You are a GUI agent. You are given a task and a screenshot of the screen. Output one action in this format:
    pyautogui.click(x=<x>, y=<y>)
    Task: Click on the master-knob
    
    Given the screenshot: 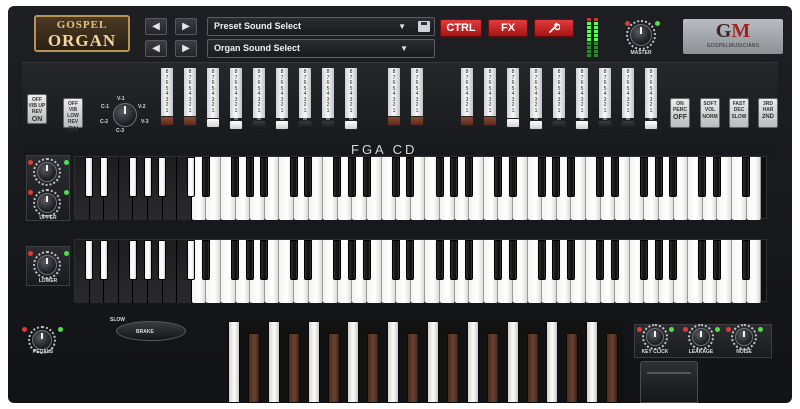 What is the action you would take?
    pyautogui.click(x=641, y=35)
    